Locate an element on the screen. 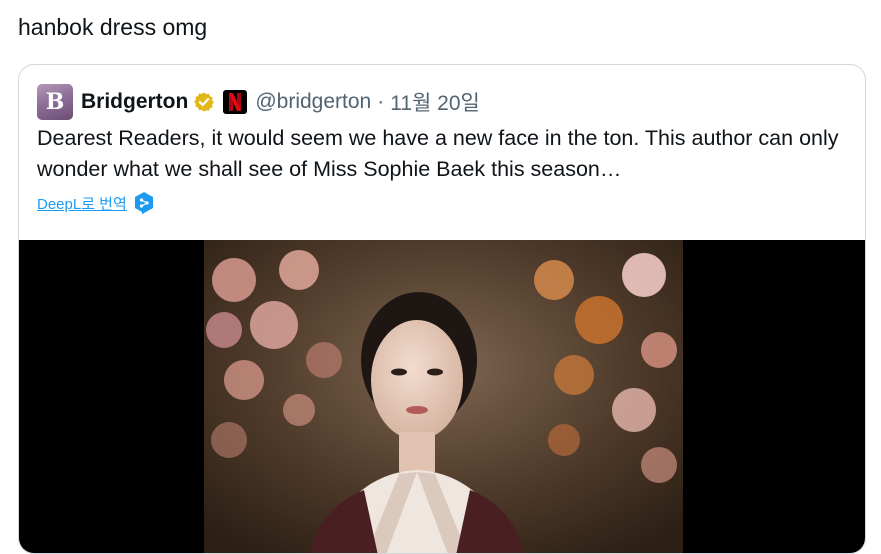  author-handle: @bridgerton is located at coordinates (313, 102).